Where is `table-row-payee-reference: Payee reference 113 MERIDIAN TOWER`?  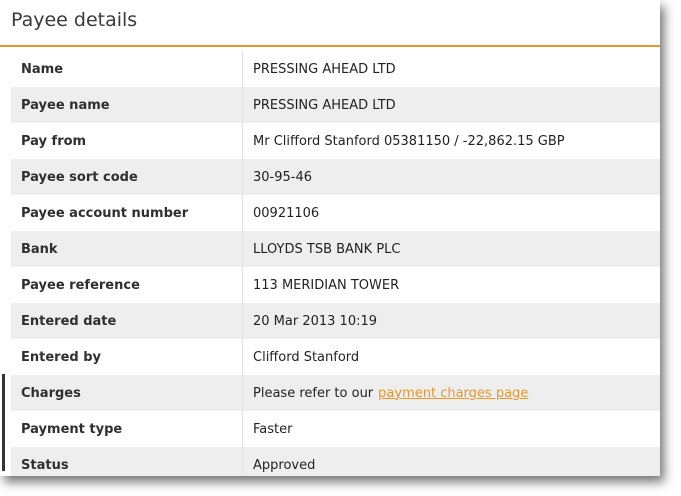 table-row-payee-reference: Payee reference 113 MERIDIAN TOWER is located at coordinates (335, 285).